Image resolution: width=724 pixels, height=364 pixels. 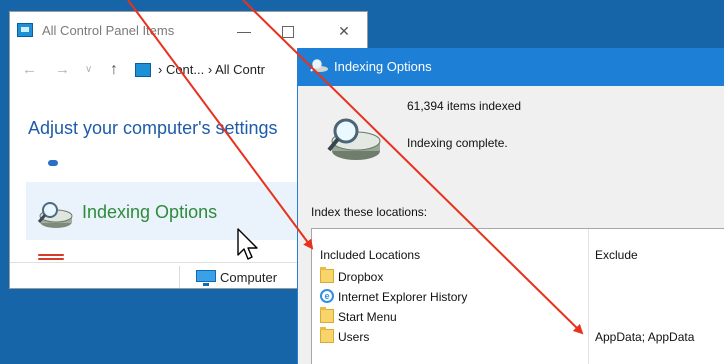 I want to click on computer-icon, so click(x=206, y=278).